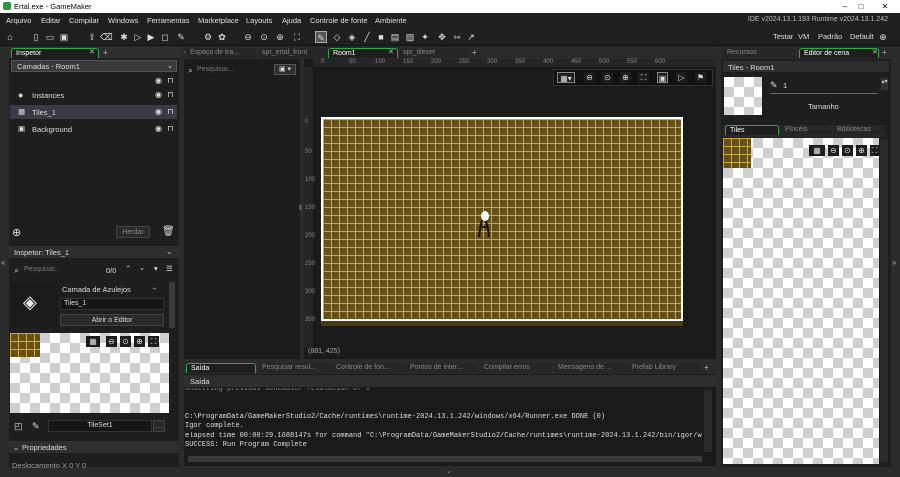 This screenshot has height=477, width=900. I want to click on magic-tool-icon: ✦, so click(425, 37).